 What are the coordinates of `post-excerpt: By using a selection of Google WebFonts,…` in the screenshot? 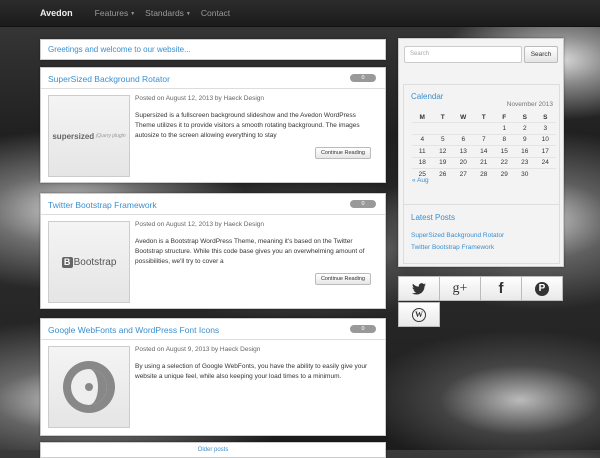 It's located at (251, 371).